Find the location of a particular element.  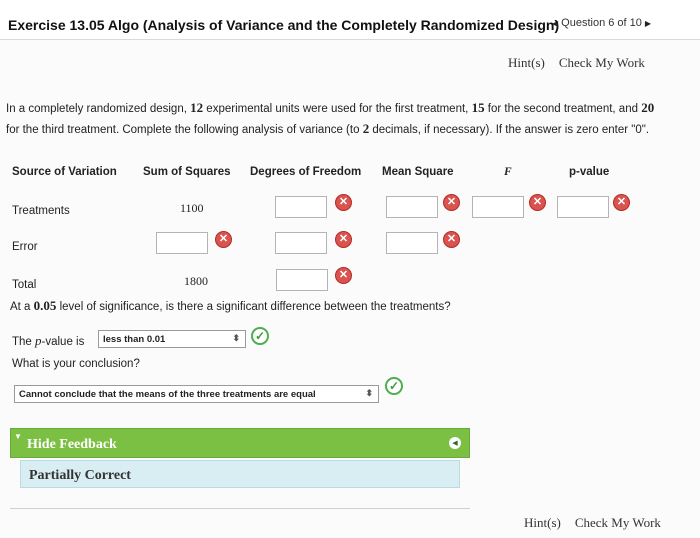

check-my-work-link-top: Check My Work is located at coordinates (602, 62).